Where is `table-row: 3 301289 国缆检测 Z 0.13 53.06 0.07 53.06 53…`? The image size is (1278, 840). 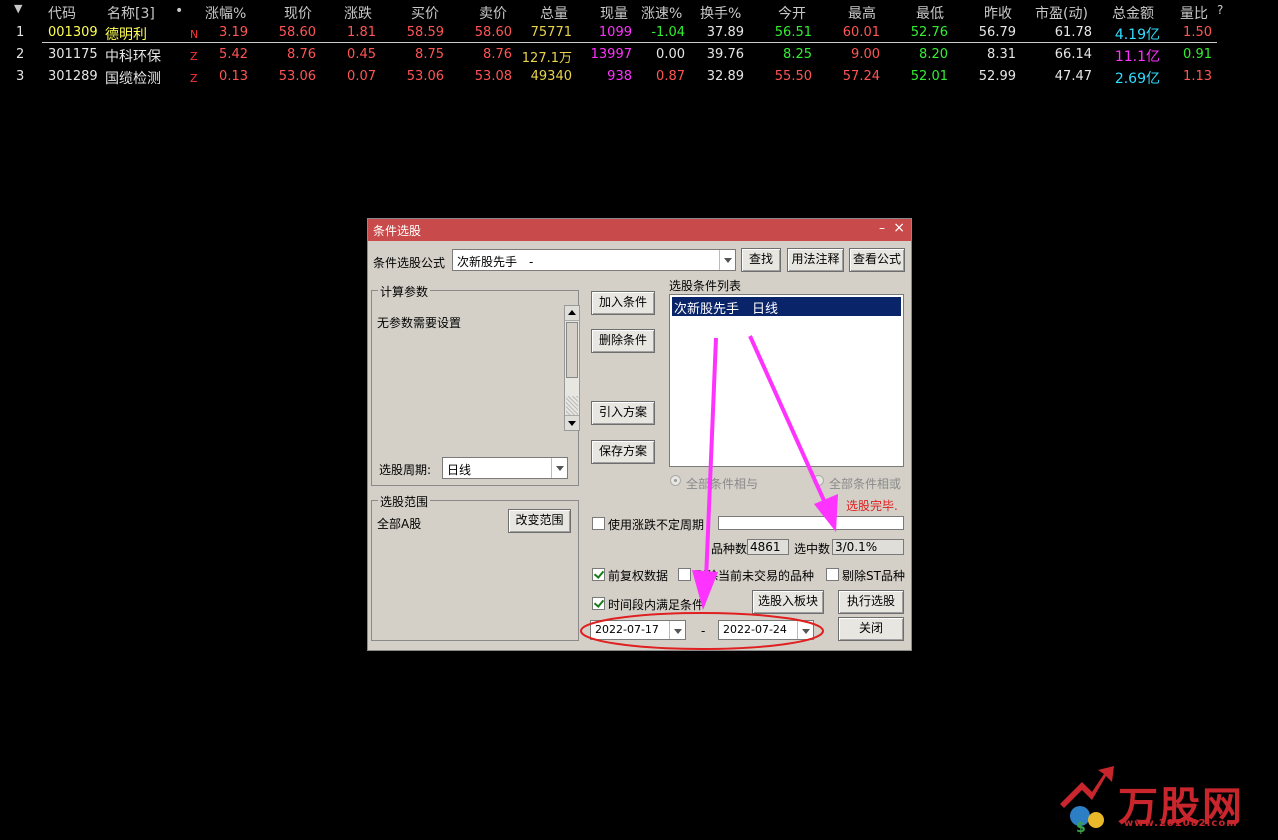 table-row: 3 301289 国缆检测 Z 0.13 53.06 0.07 53.06 53… is located at coordinates (639, 77).